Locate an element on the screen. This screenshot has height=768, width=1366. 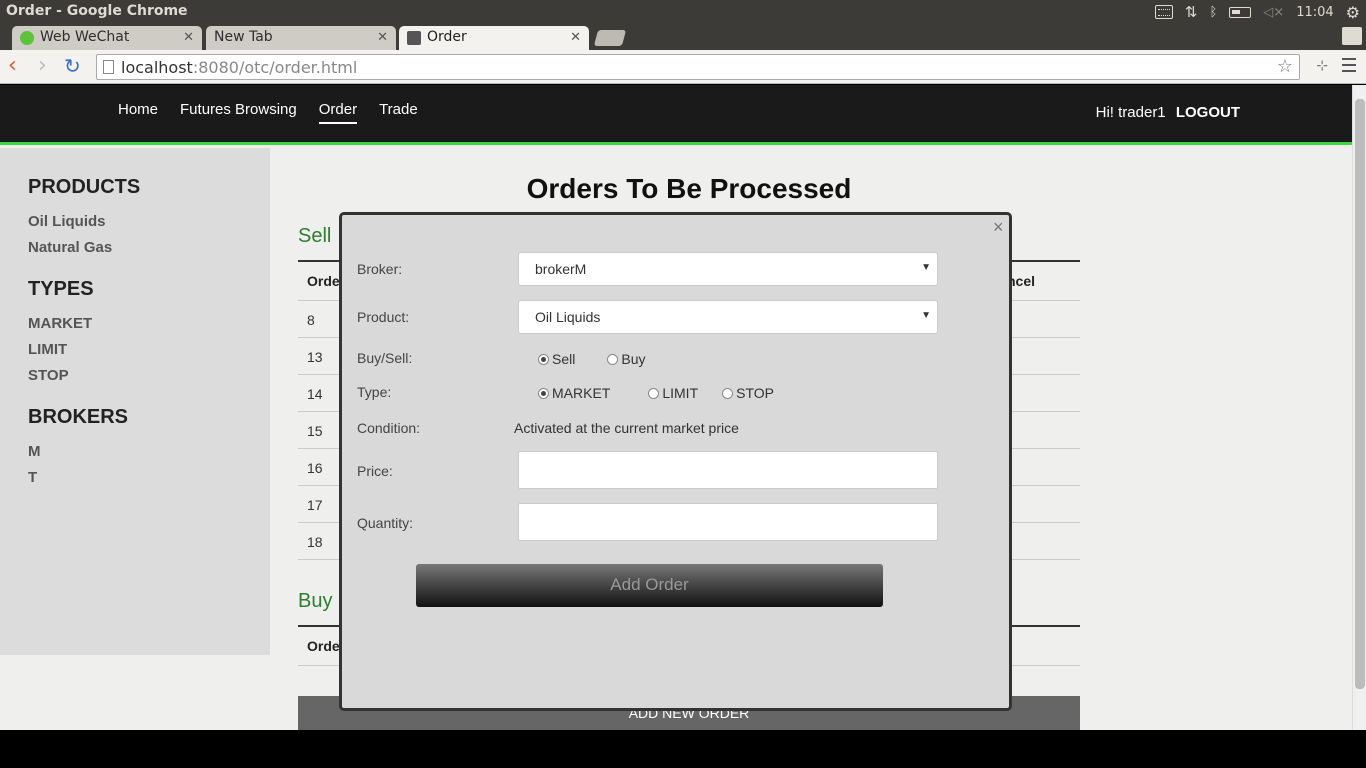
sidebar-group-products: PRODUCTS Oil Liquids Natural Gas is located at coordinates (149, 216).